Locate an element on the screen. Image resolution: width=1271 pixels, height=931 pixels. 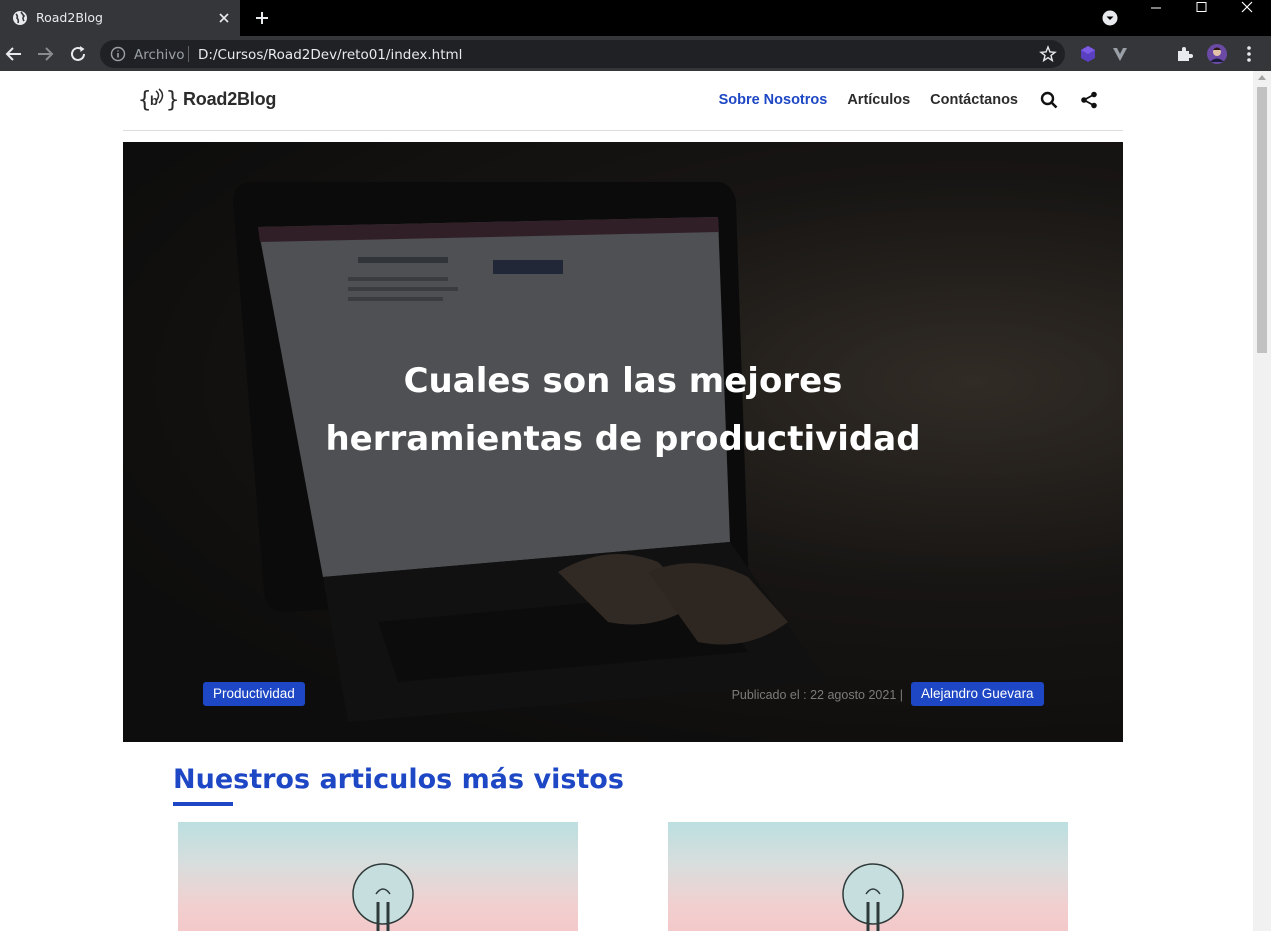
avatar is located at coordinates (1217, 54).